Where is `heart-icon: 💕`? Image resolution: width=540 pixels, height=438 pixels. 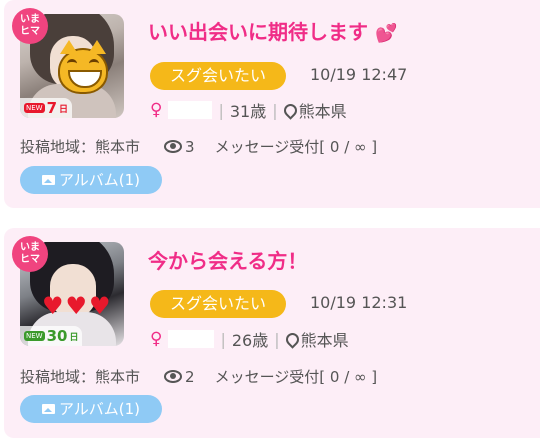
heart-icon: 💕 is located at coordinates (386, 33).